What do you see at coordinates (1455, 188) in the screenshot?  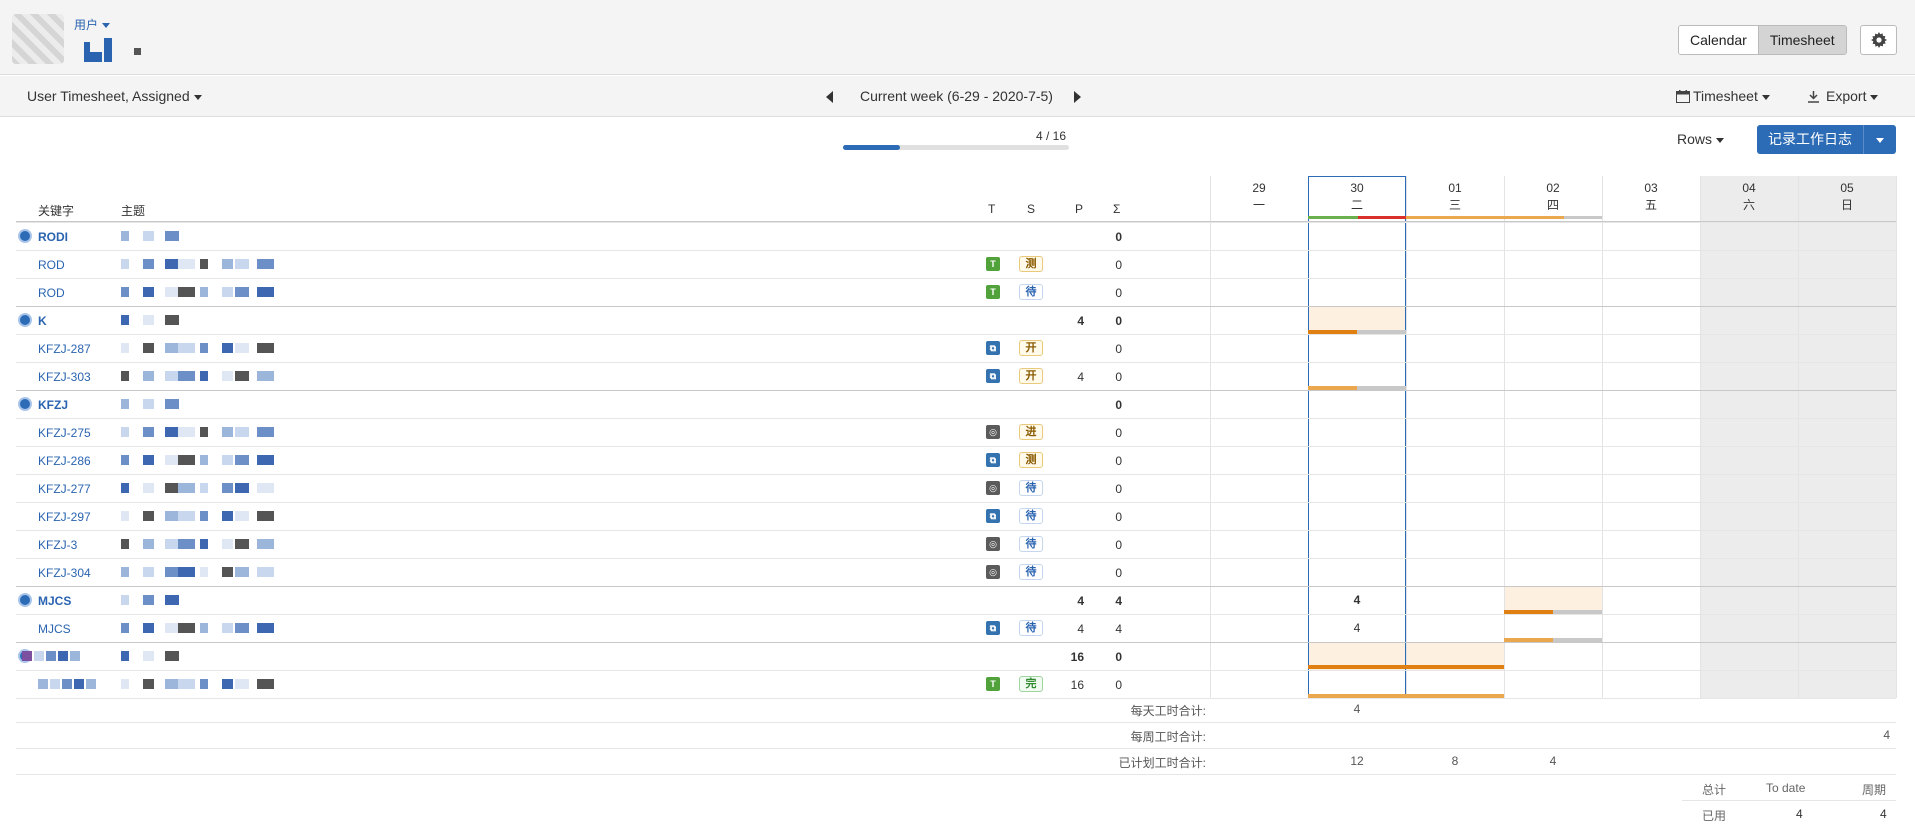 I see `day-date: 01` at bounding box center [1455, 188].